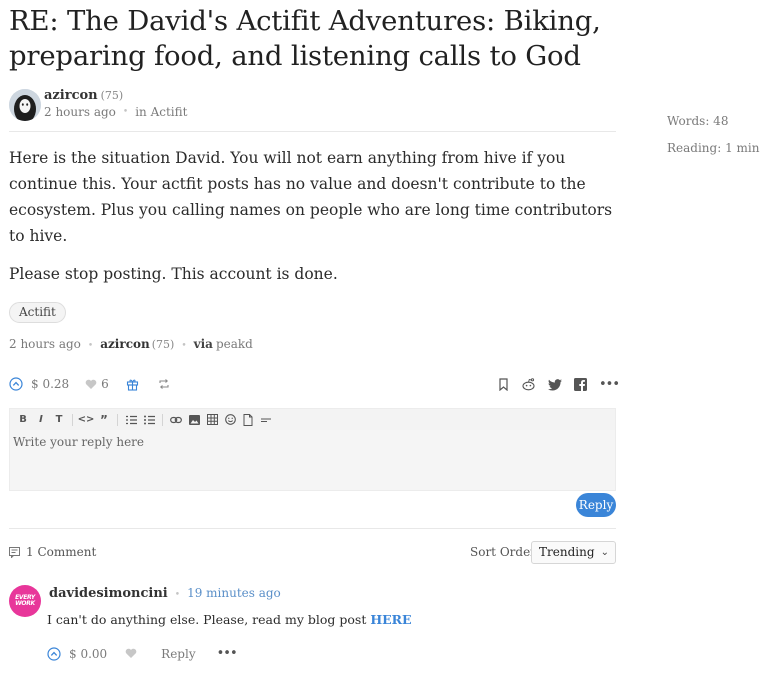 The height and width of the screenshot is (681, 768). What do you see at coordinates (555, 384) in the screenshot?
I see `twitter-icon` at bounding box center [555, 384].